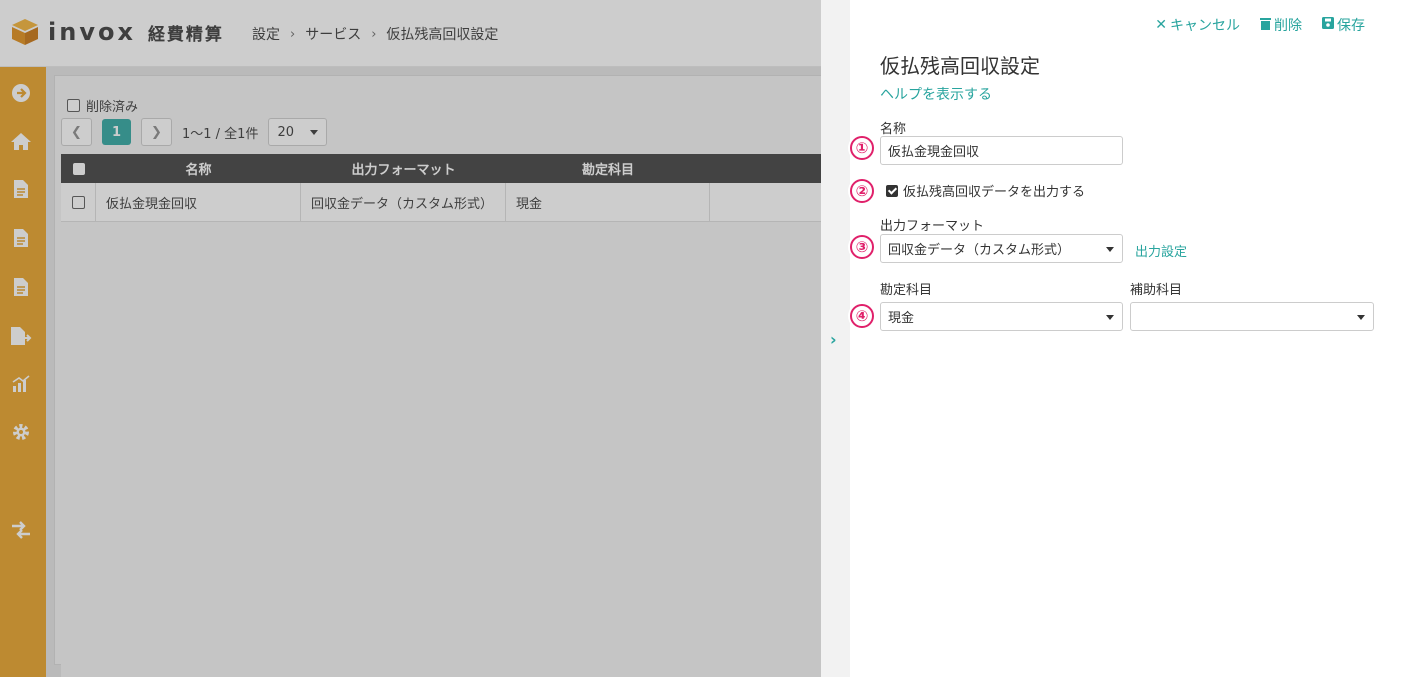  I want to click on sub-account-label: 補助科目, so click(1156, 290).